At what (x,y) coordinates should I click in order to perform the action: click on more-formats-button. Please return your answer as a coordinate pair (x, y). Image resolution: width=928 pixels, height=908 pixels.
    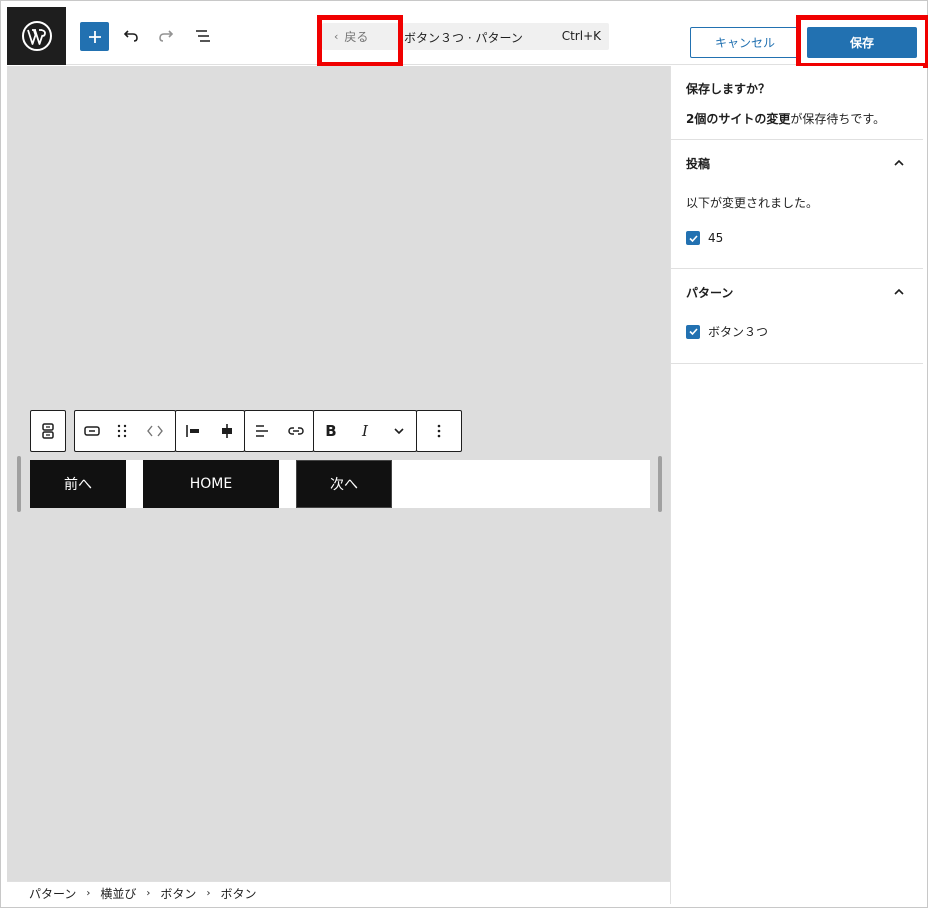
    Looking at the image, I should click on (399, 431).